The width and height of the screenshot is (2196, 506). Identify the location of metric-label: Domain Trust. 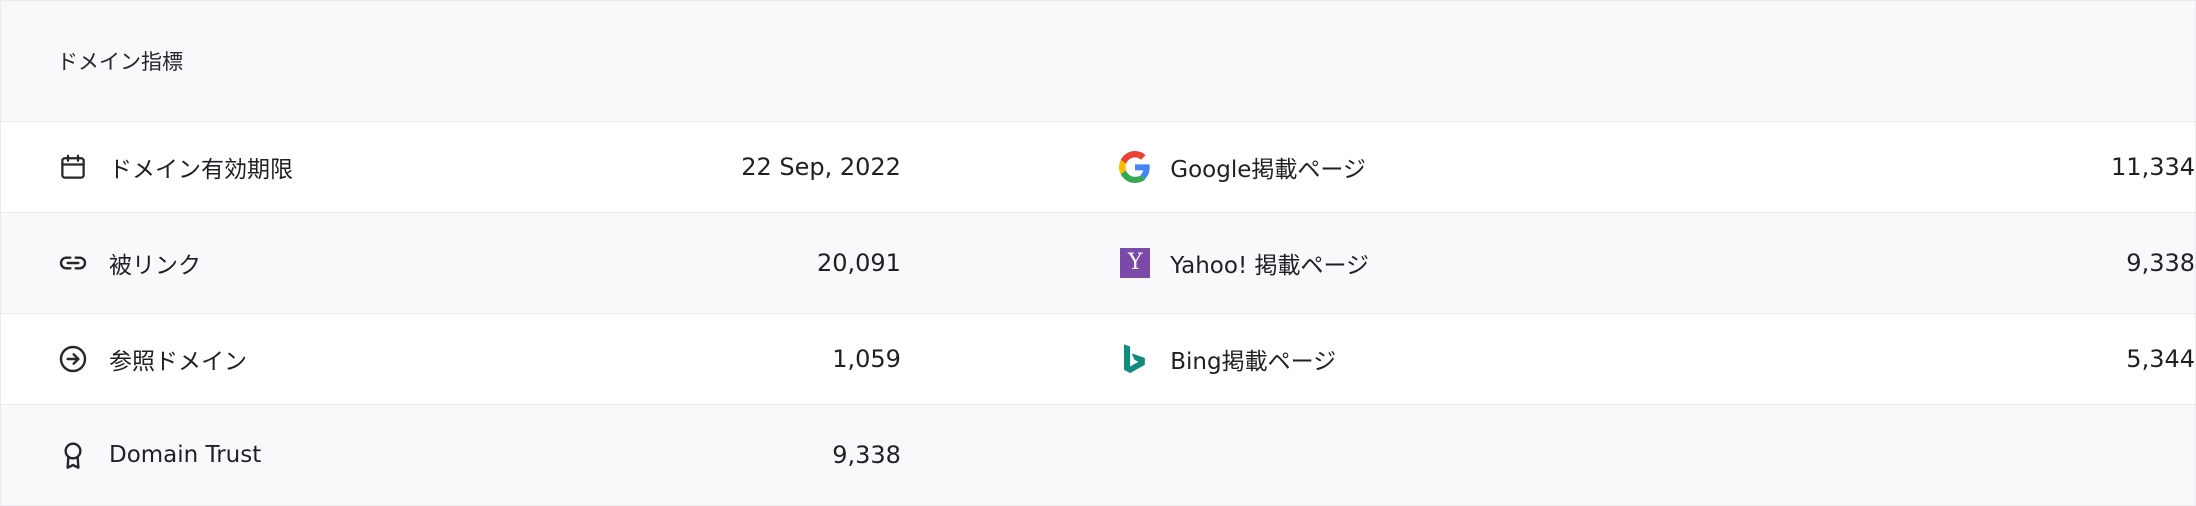
(185, 455).